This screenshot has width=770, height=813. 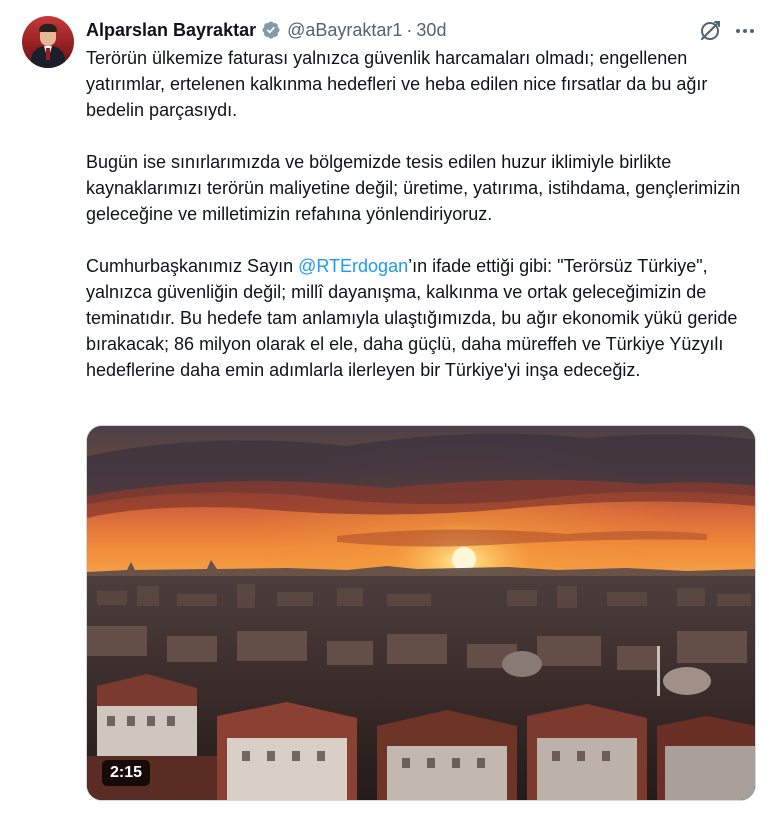 I want to click on author-handle: @aBayraktar1, so click(x=344, y=30).